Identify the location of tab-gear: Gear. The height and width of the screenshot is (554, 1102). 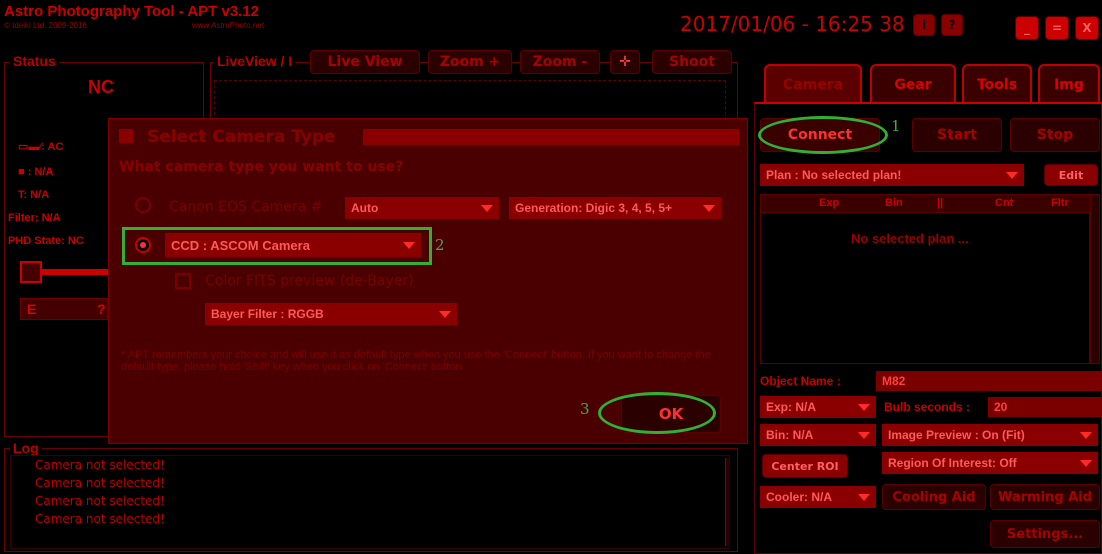
(913, 84).